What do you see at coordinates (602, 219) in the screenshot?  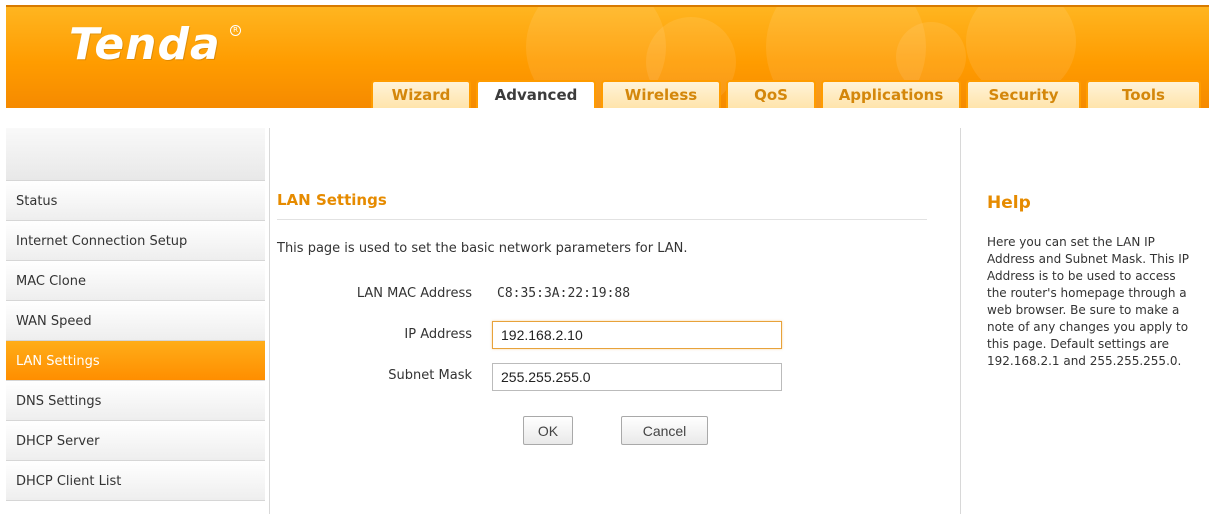 I see `title-divider` at bounding box center [602, 219].